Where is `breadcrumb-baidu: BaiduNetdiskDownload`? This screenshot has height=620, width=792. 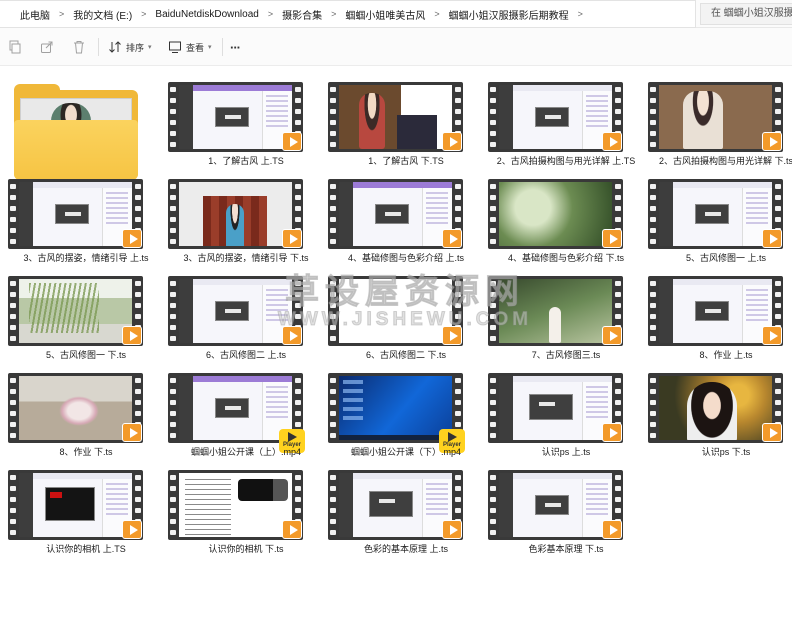 breadcrumb-baidu: BaiduNetdiskDownload is located at coordinates (206, 14).